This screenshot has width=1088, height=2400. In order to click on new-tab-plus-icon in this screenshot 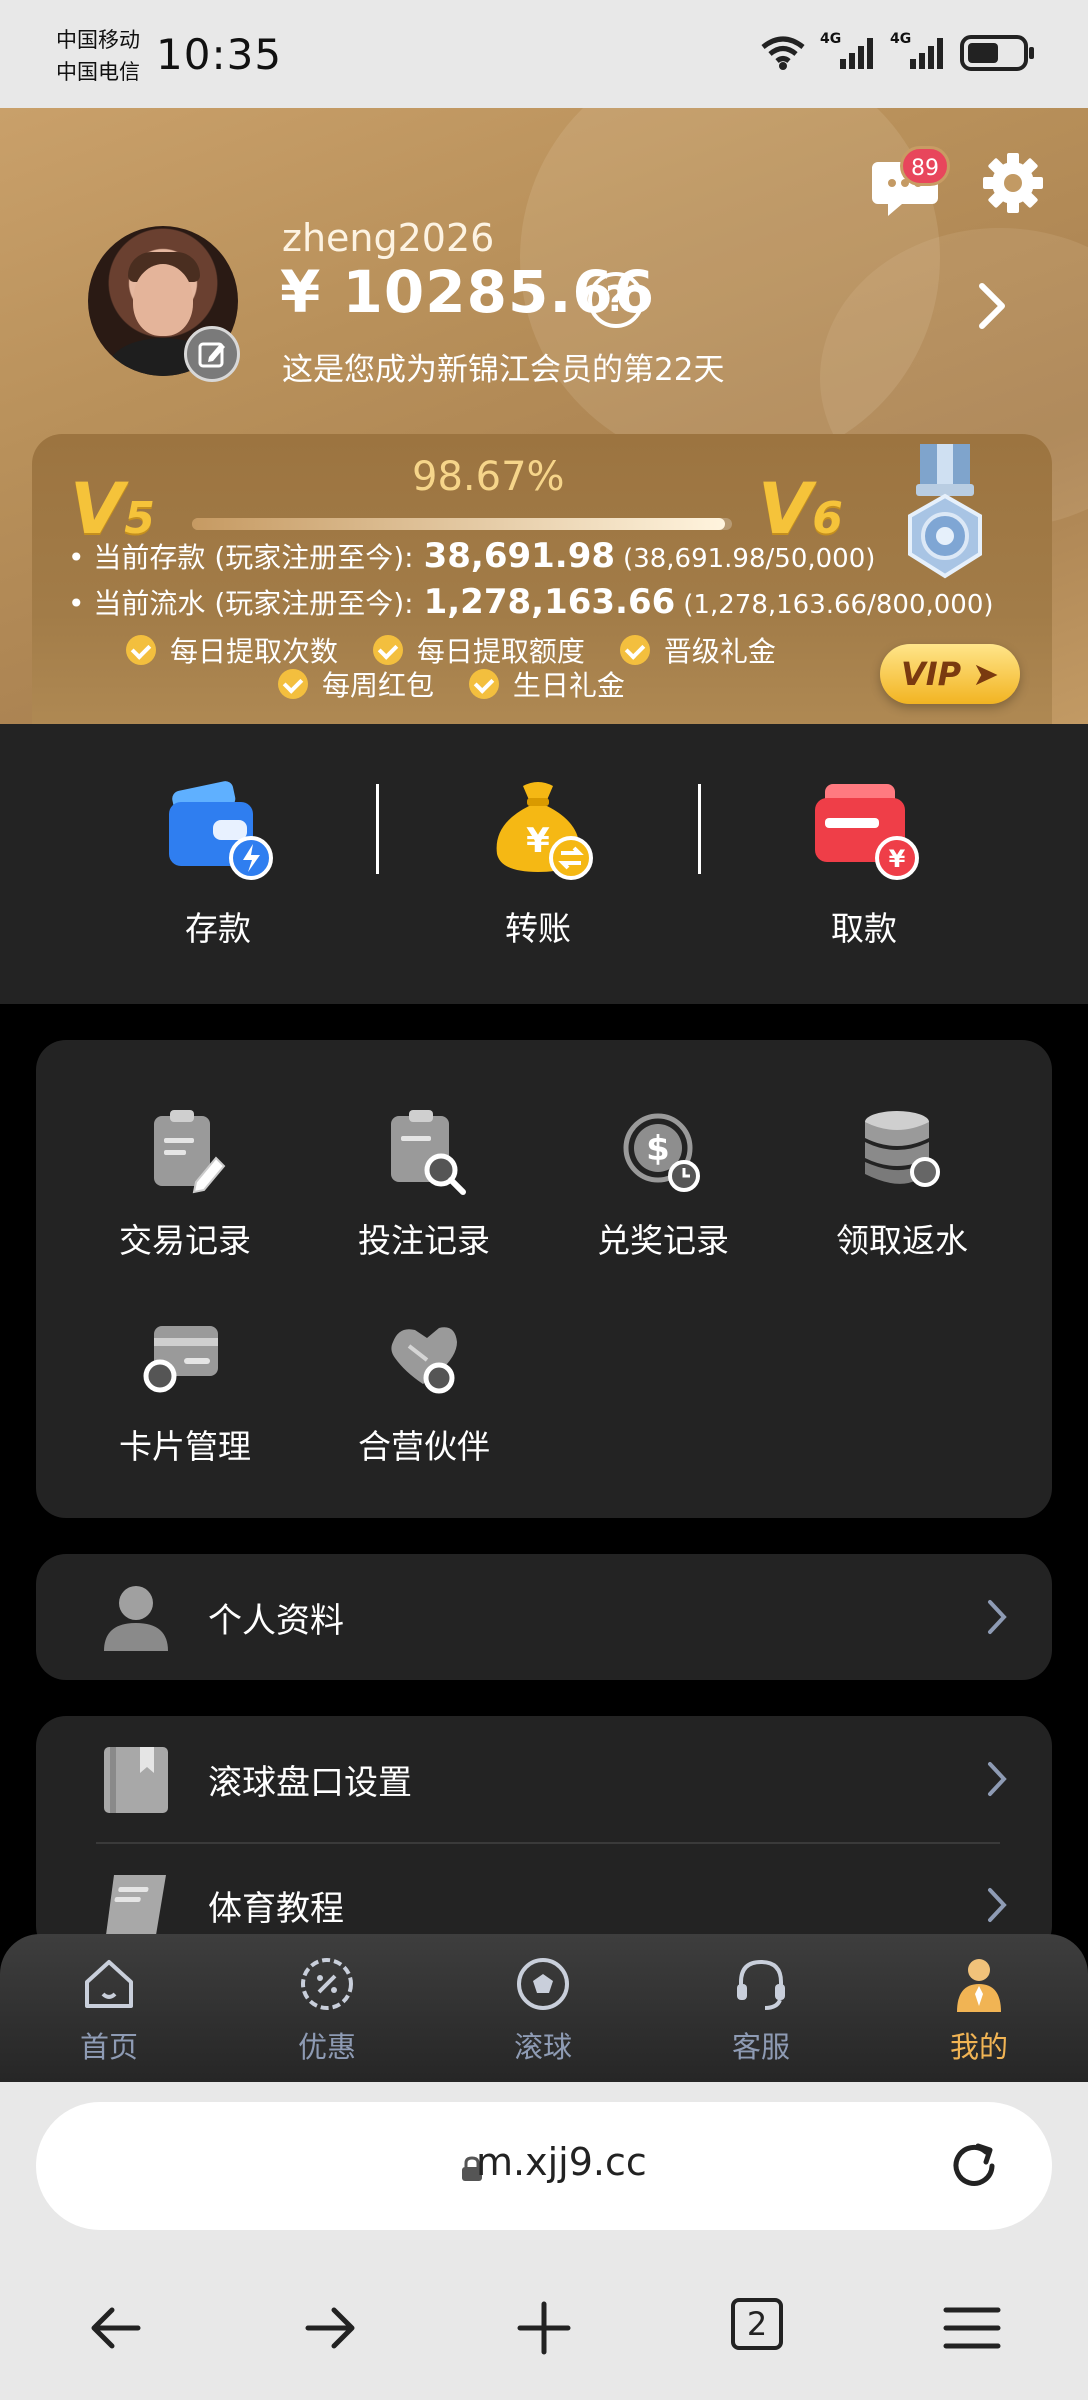, I will do `click(544, 2328)`.